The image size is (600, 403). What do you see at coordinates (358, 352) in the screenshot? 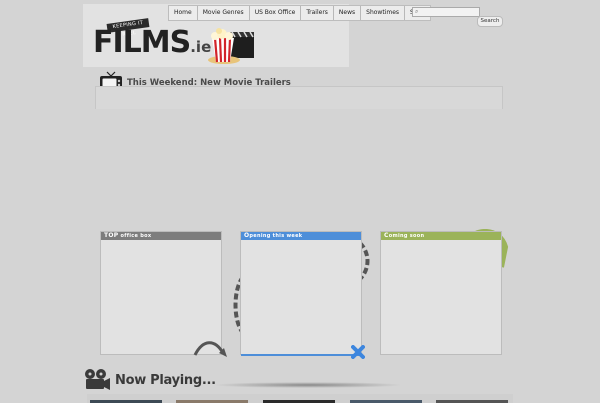
I see `blue-x-icon` at bounding box center [358, 352].